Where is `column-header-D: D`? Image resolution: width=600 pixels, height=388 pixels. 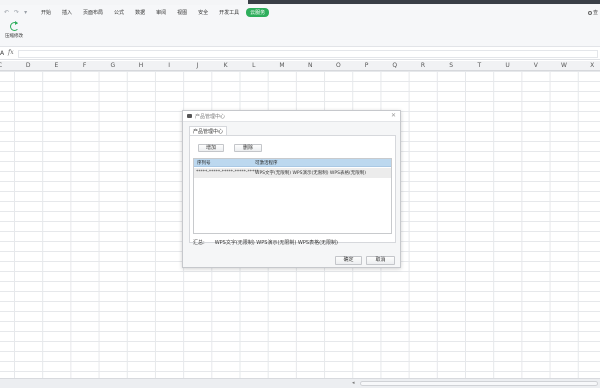 column-header-D: D is located at coordinates (28, 65).